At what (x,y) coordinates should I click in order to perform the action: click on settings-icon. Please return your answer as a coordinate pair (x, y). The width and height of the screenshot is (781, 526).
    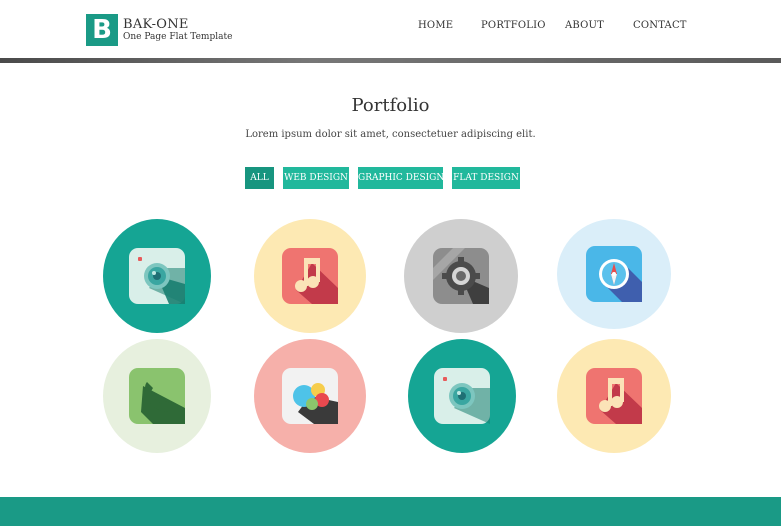
    Looking at the image, I should click on (461, 276).